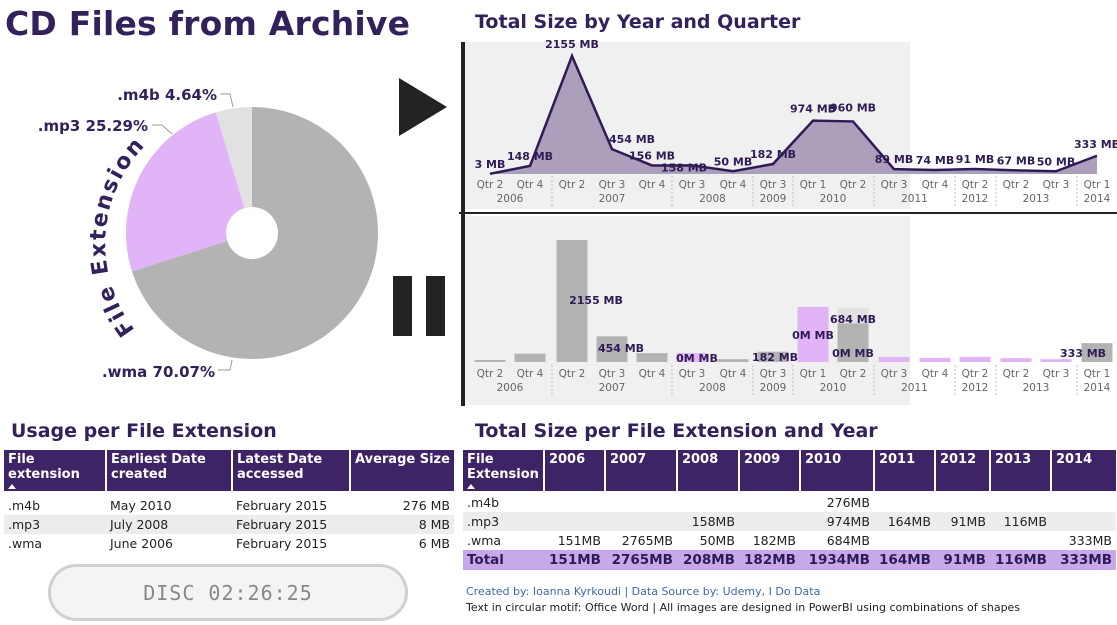  I want to click on cell: 164MB, so click(904, 560).